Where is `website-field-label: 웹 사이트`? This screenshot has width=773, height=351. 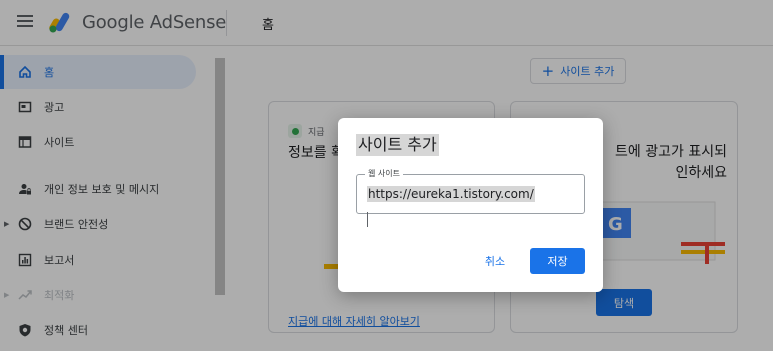 website-field-label: 웹 사이트 is located at coordinates (384, 173).